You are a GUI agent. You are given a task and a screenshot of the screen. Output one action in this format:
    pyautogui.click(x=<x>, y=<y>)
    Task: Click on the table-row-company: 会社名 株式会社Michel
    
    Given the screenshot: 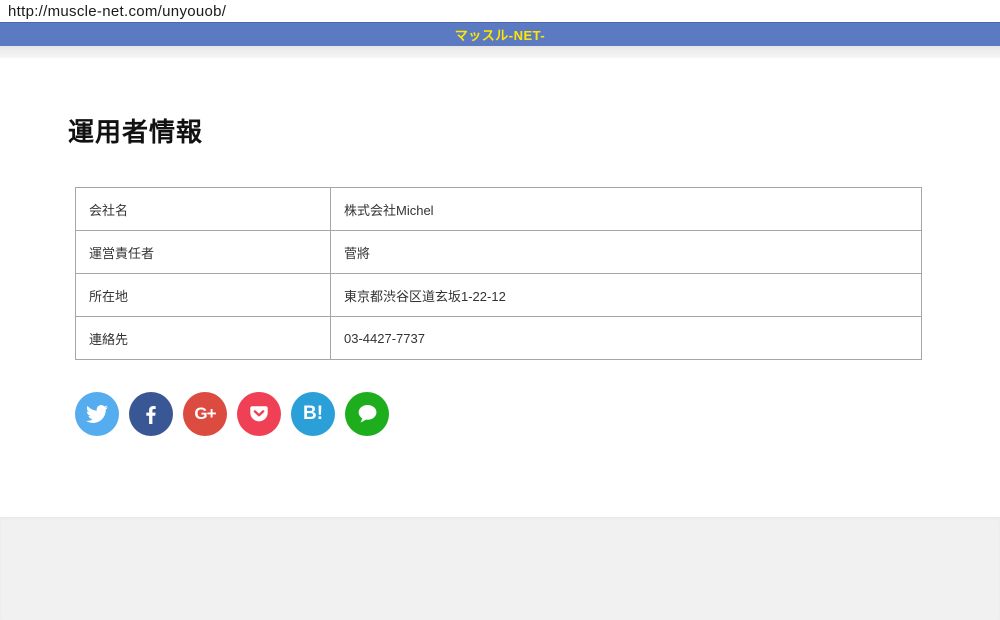 What is the action you would take?
    pyautogui.click(x=498, y=209)
    